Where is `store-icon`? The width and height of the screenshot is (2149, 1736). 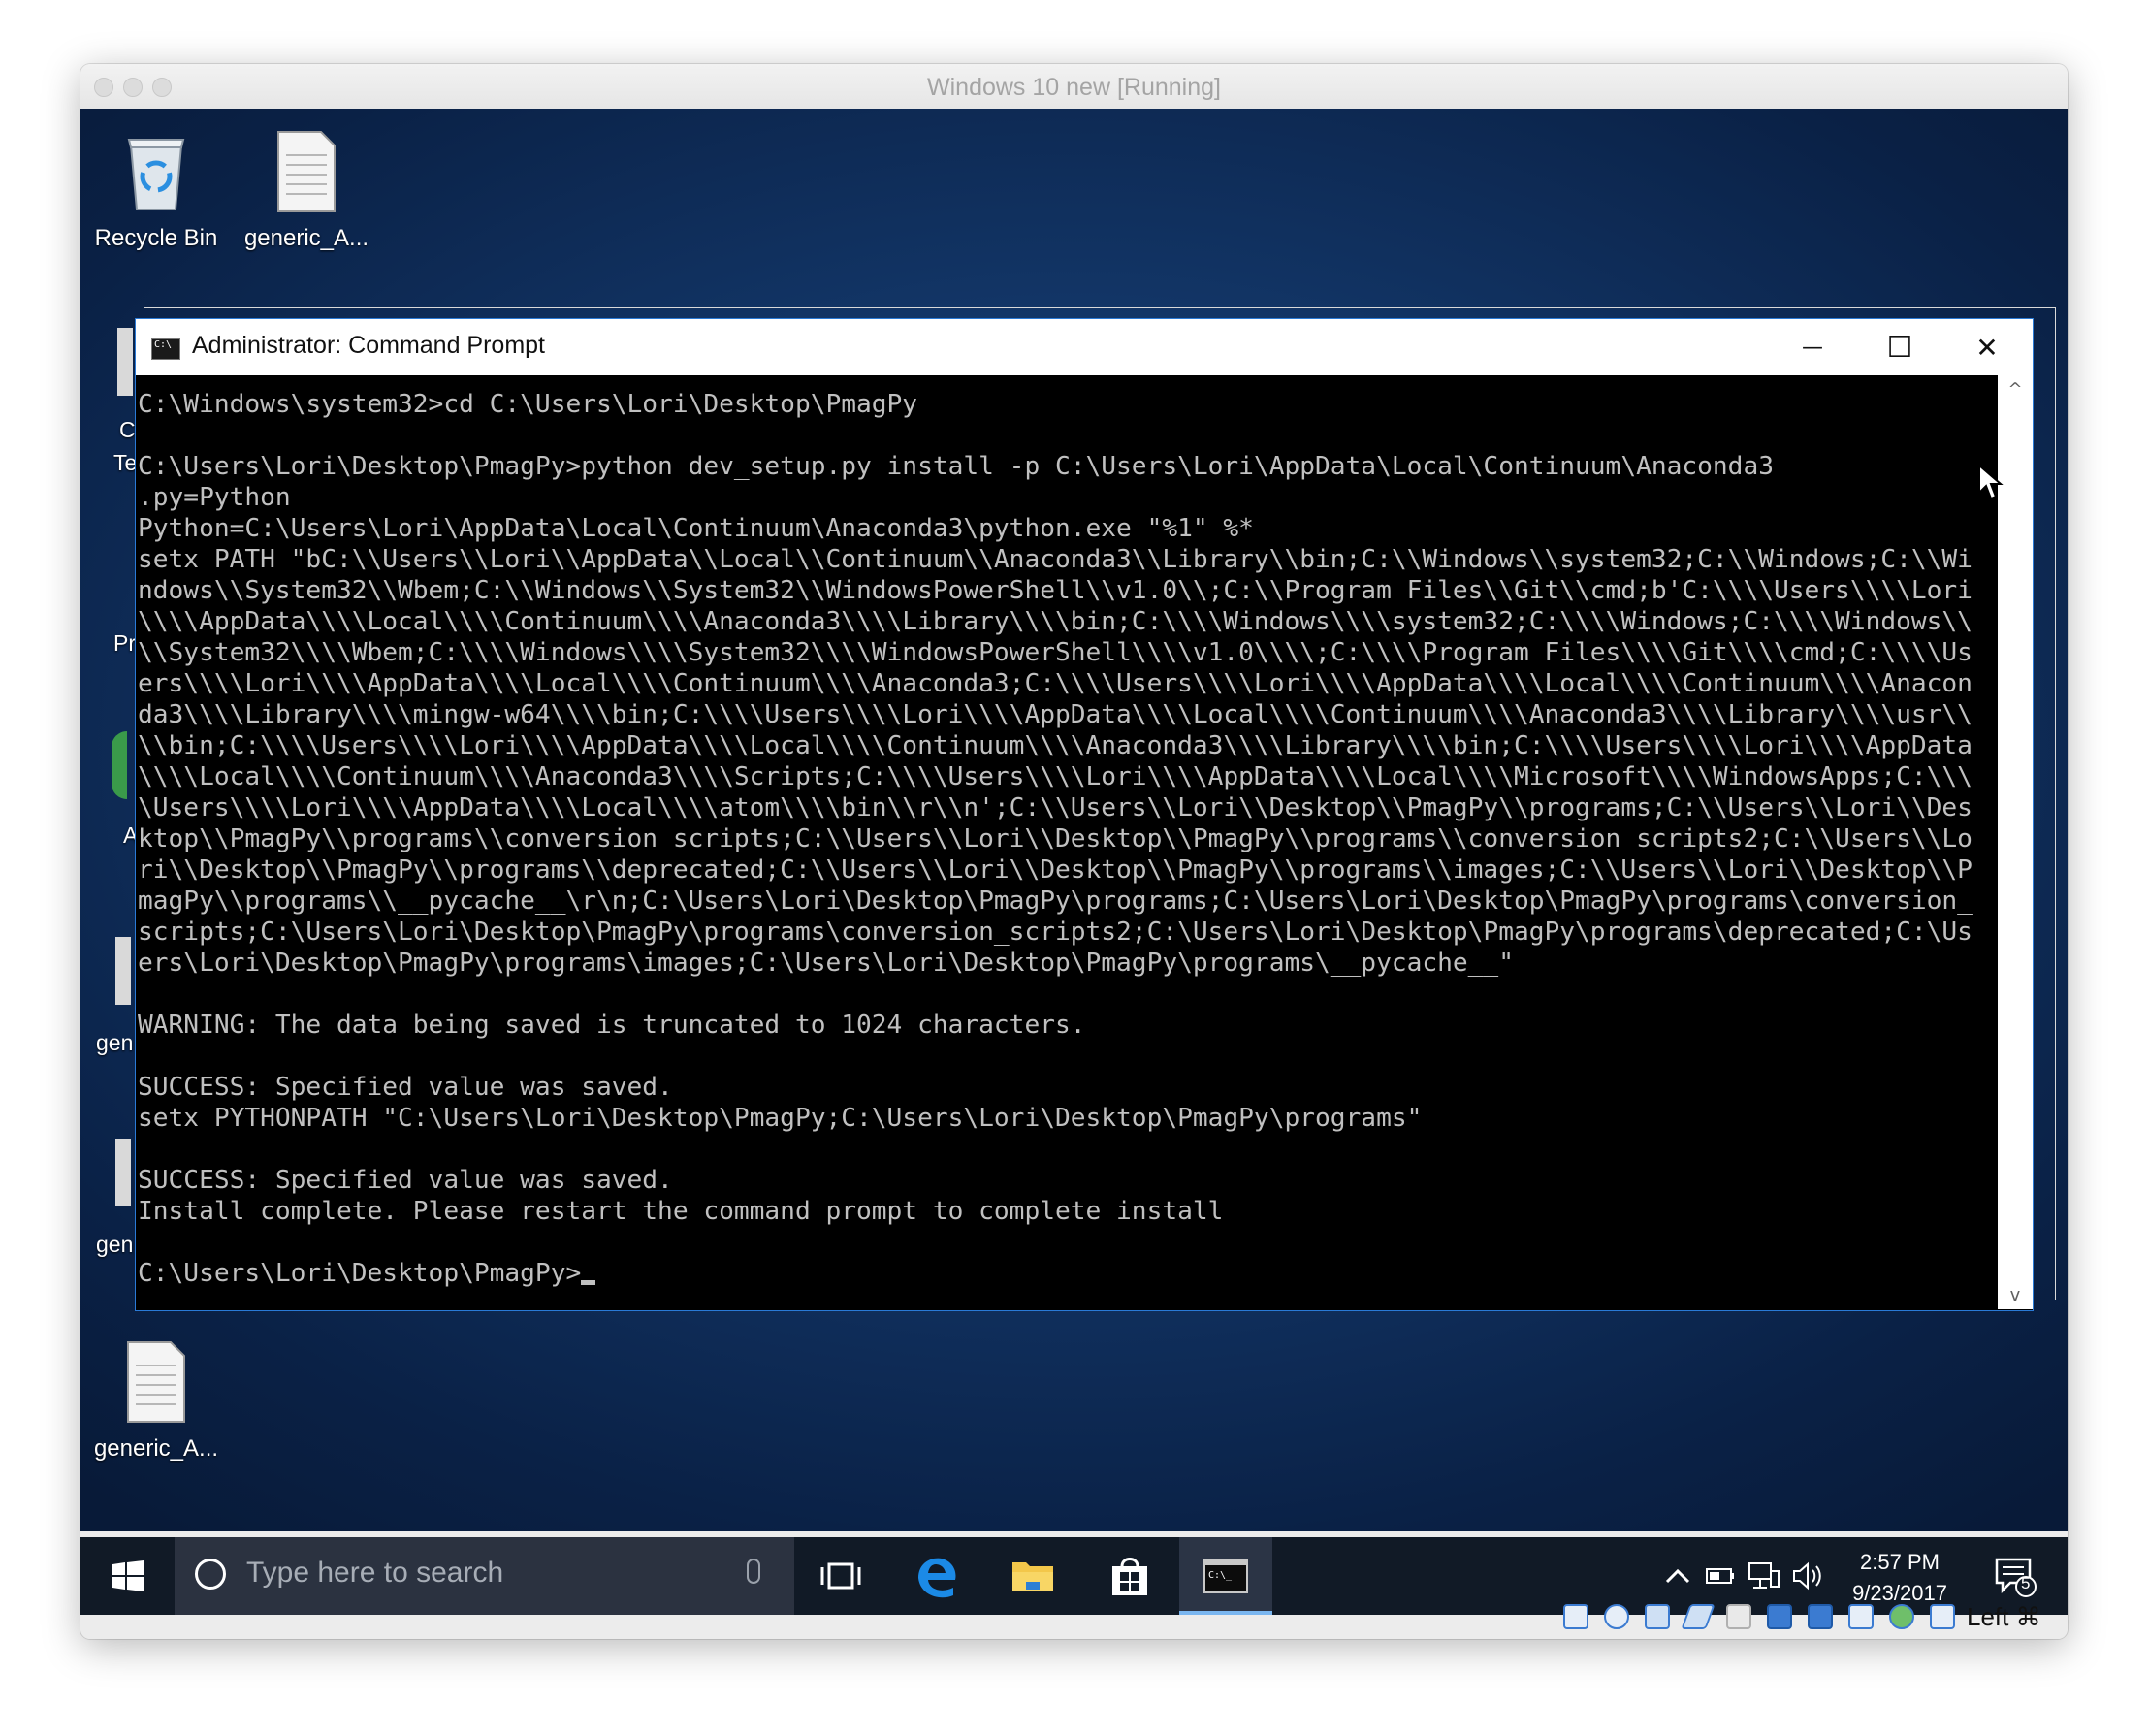
store-icon is located at coordinates (1130, 1576).